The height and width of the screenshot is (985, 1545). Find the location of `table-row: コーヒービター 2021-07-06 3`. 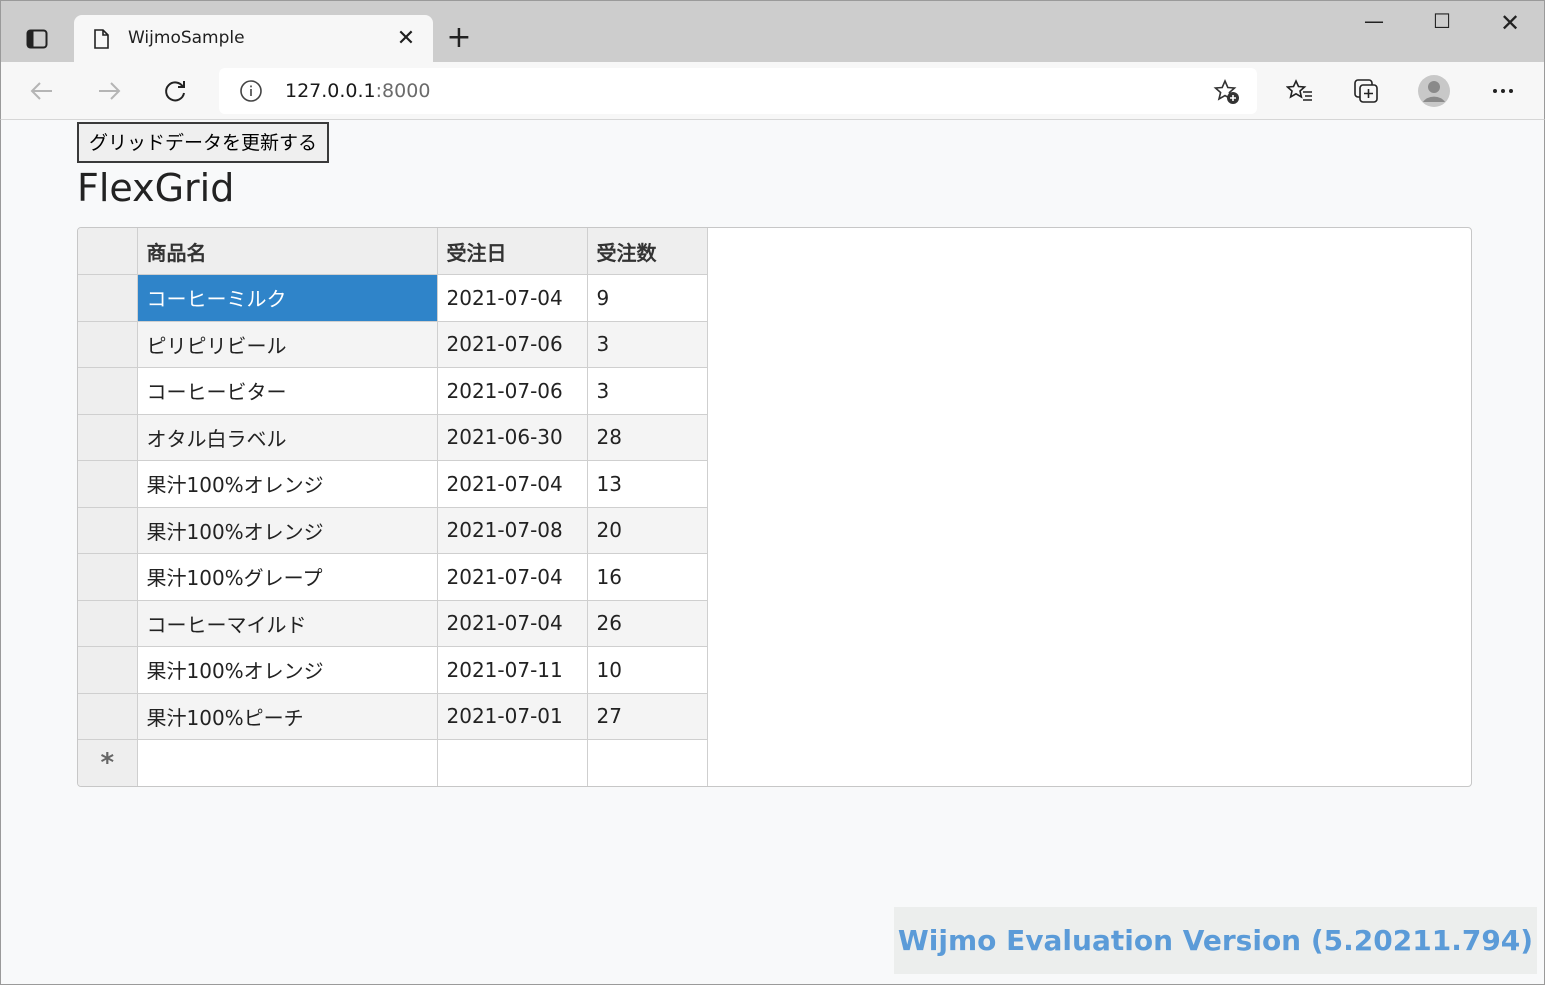

table-row: コーヒービター 2021-07-06 3 is located at coordinates (393, 391).